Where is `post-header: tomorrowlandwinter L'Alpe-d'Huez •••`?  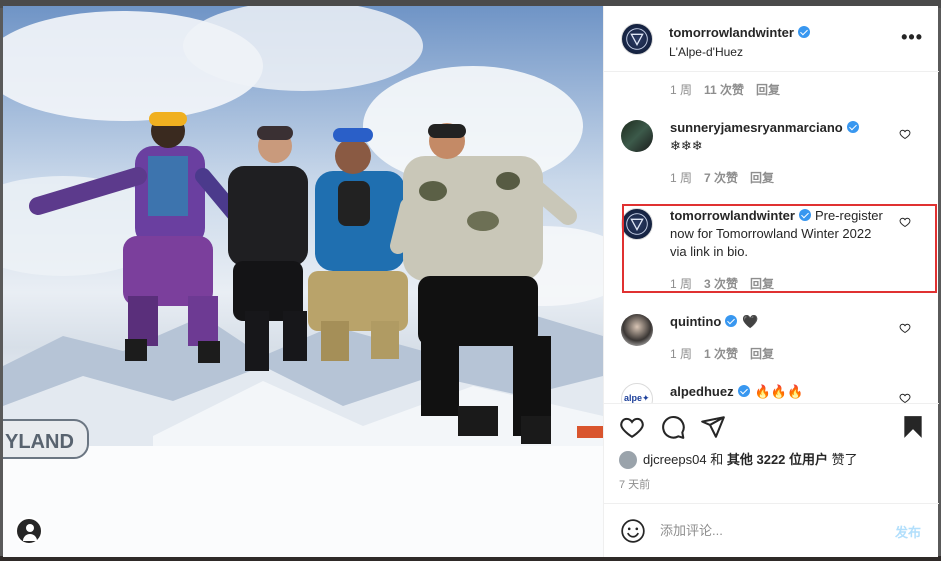 post-header: tomorrowlandwinter L'Alpe-d'Huez ••• is located at coordinates (771, 39).